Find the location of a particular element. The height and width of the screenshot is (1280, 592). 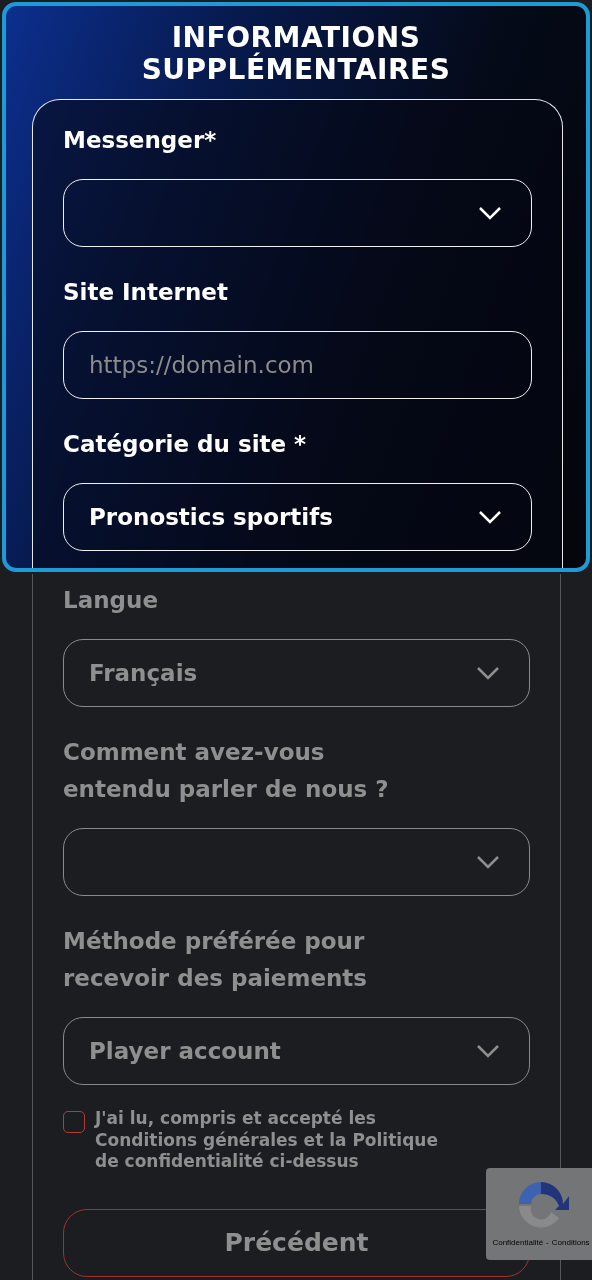

consent-checkbox is located at coordinates (74, 1122).